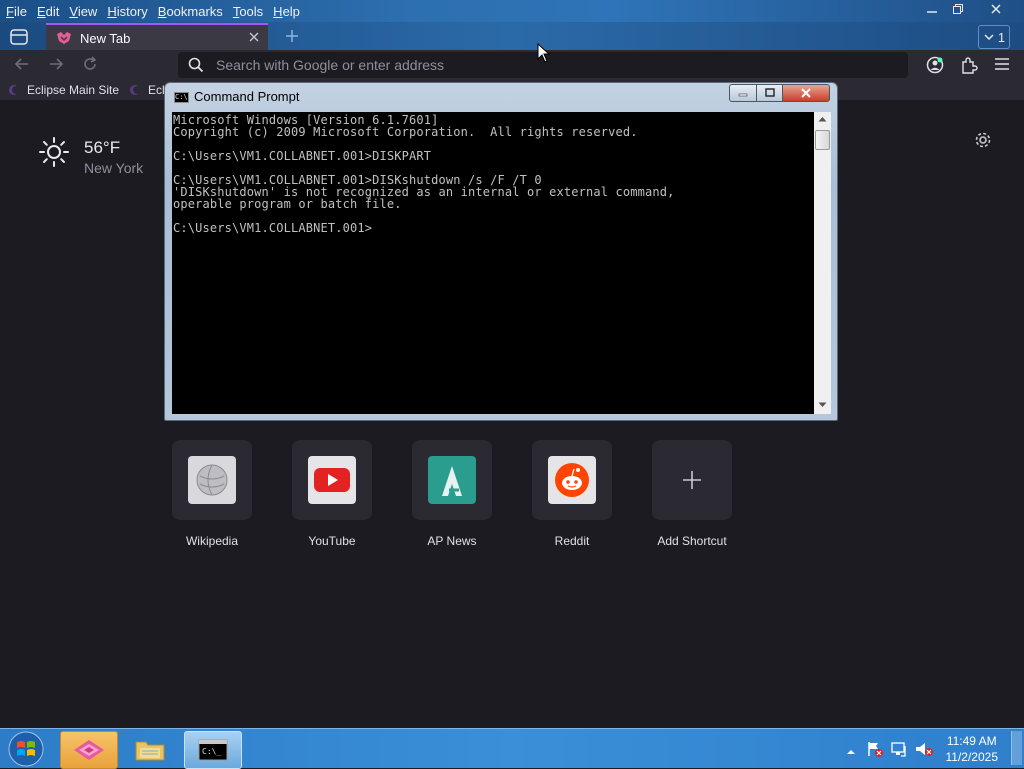 The height and width of the screenshot is (769, 1024). I want to click on taskbar-clock: 11:49 AM 11/2/2025, so click(972, 749).